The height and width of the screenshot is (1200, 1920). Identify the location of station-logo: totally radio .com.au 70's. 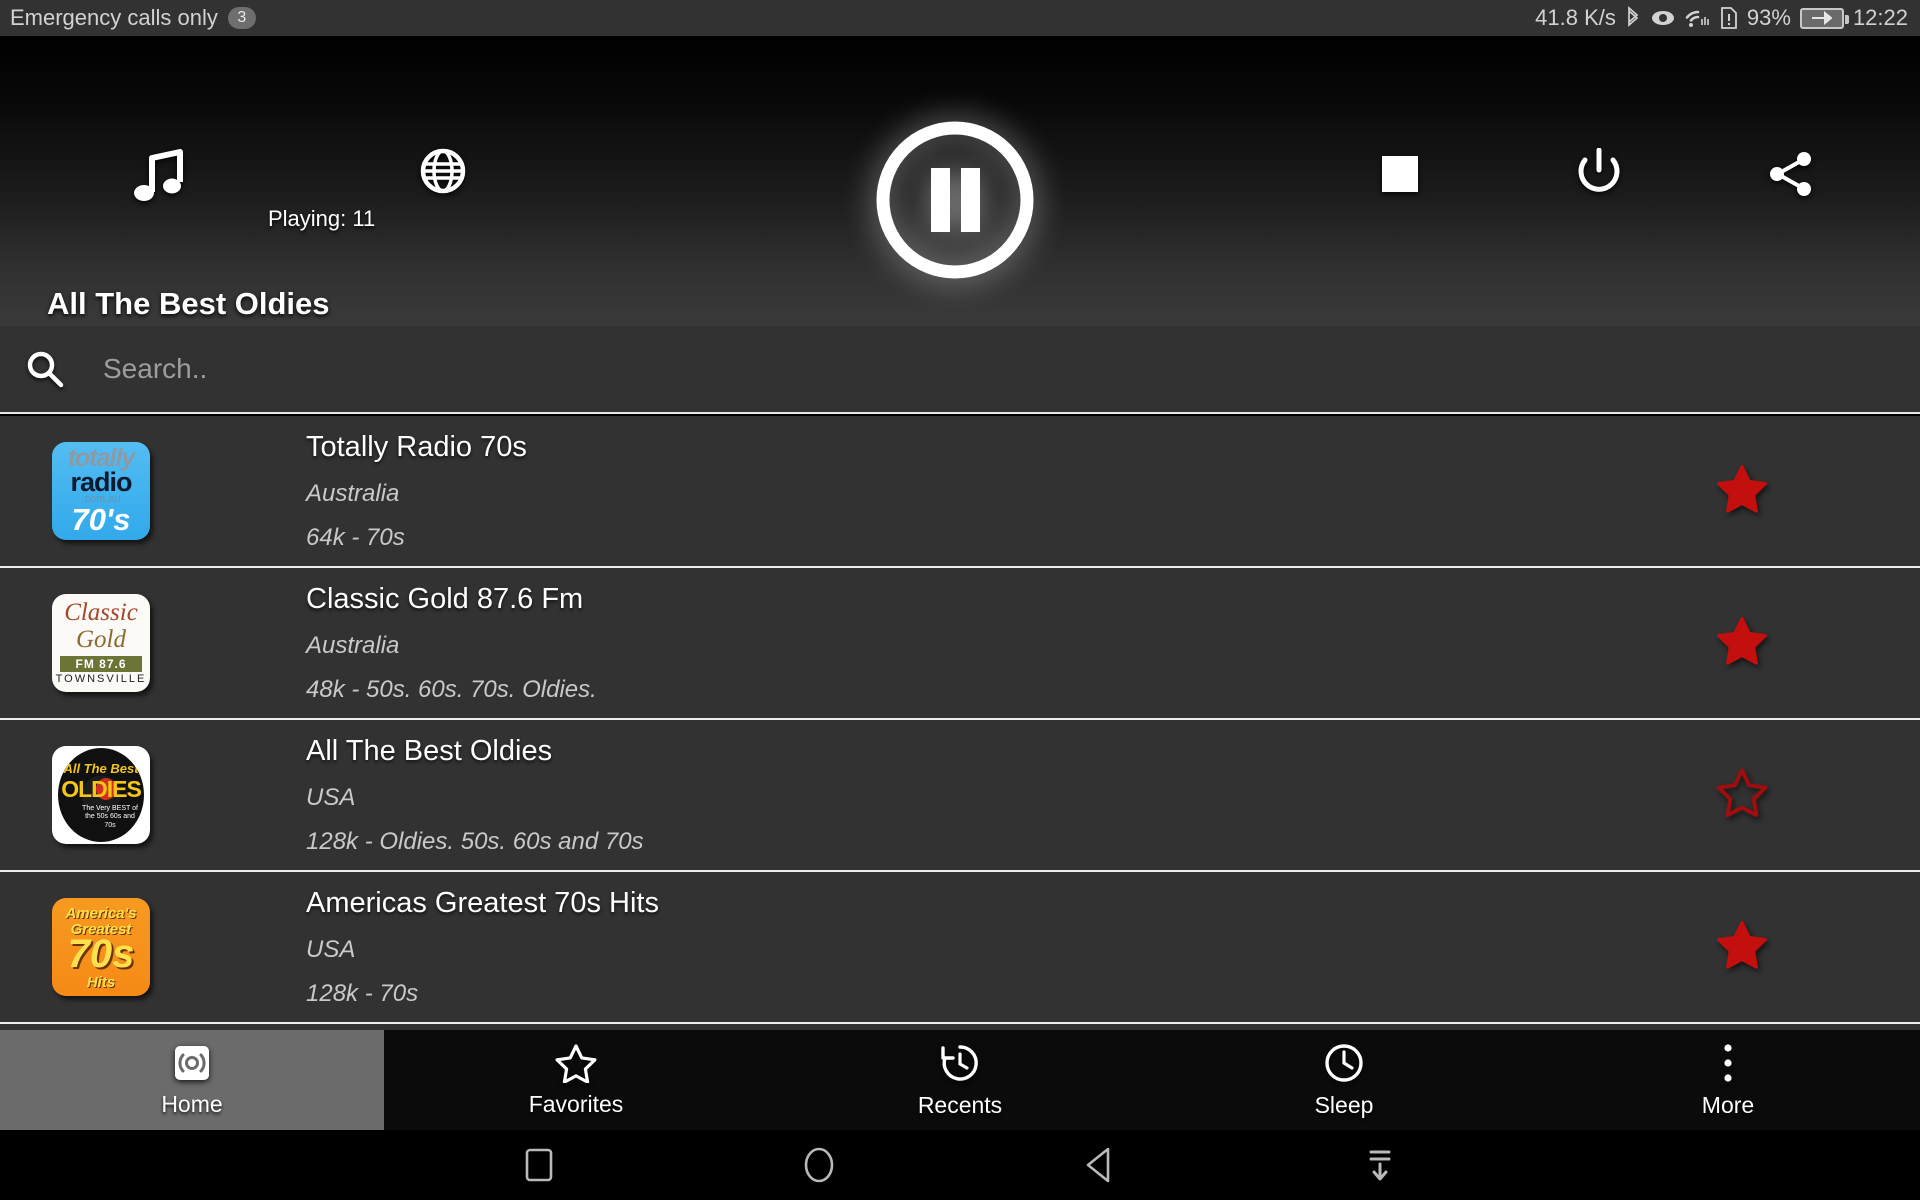
(101, 491).